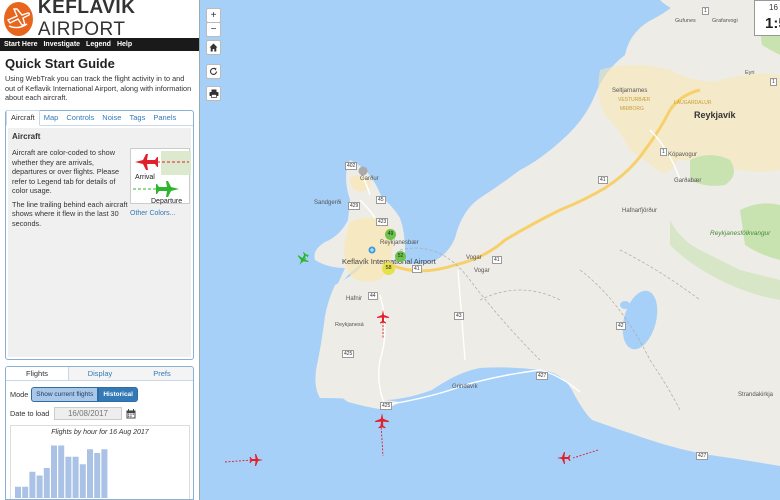 The height and width of the screenshot is (500, 780). What do you see at coordinates (145, 177) in the screenshot?
I see `legend-arrival-label: Arrival` at bounding box center [145, 177].